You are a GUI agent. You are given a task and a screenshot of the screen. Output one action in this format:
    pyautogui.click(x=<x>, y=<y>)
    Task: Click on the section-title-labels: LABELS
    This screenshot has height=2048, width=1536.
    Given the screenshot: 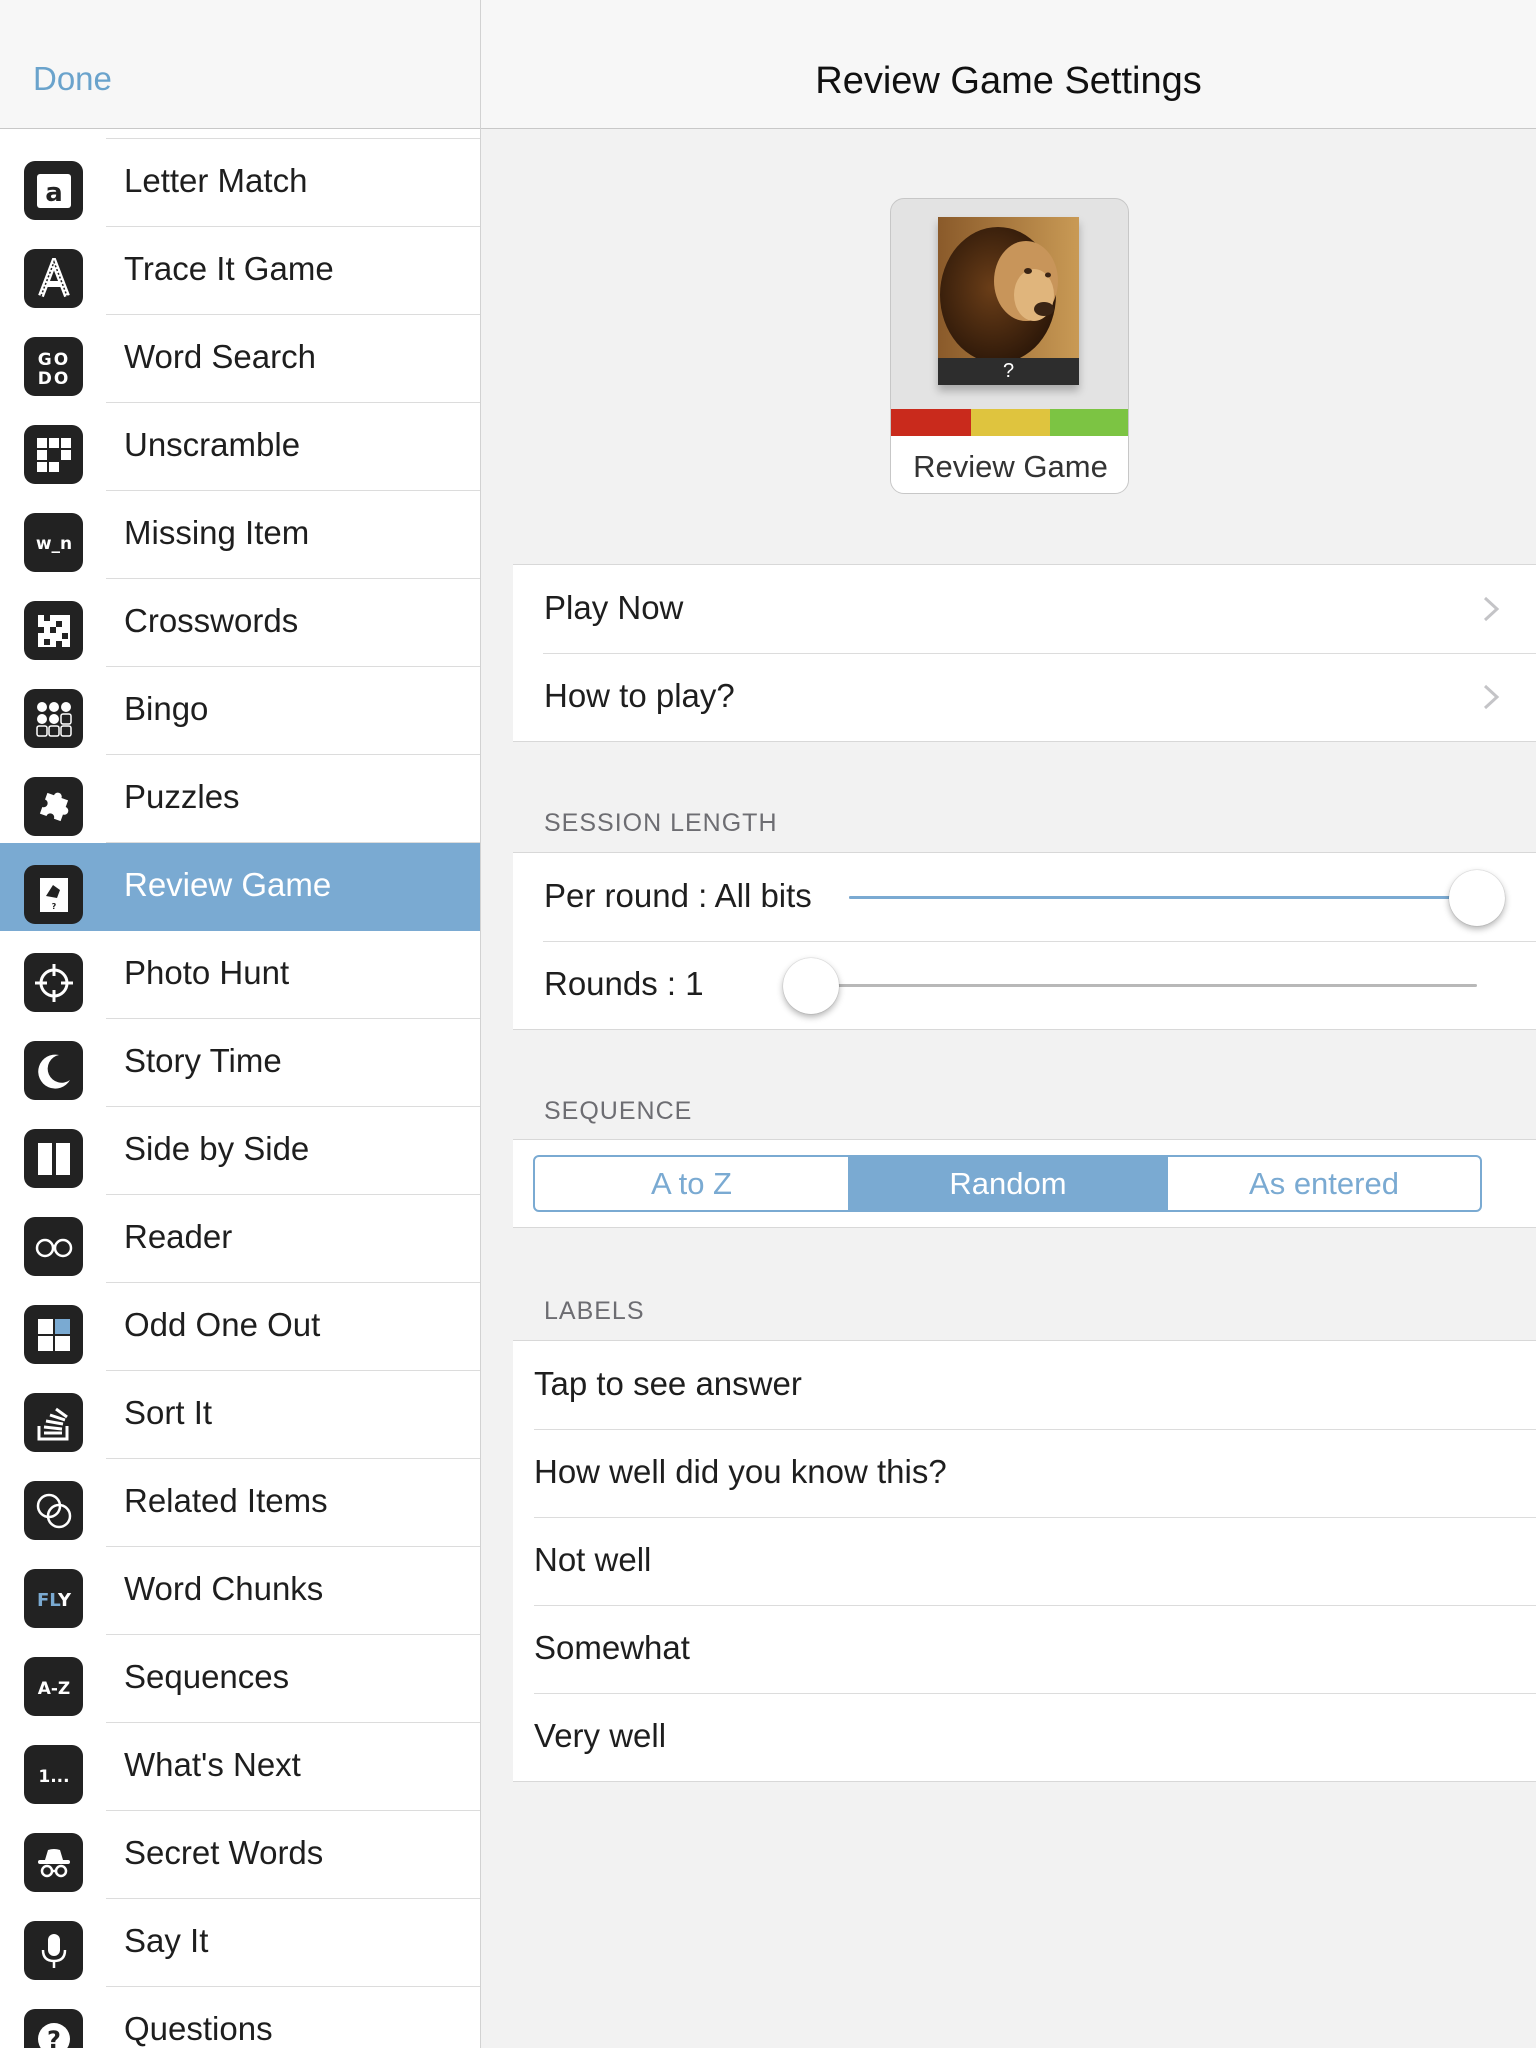 What is the action you would take?
    pyautogui.click(x=594, y=1311)
    